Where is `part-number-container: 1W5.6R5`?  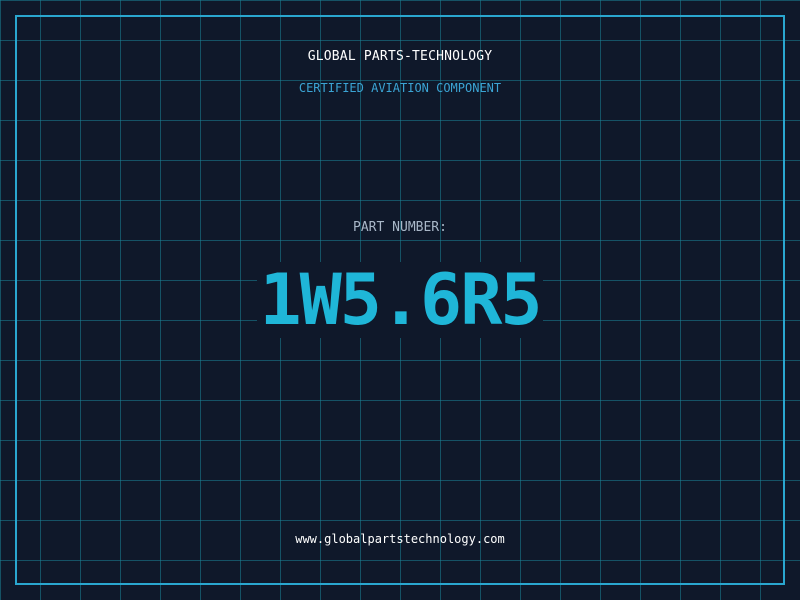
part-number-container: 1W5.6R5 is located at coordinates (400, 300).